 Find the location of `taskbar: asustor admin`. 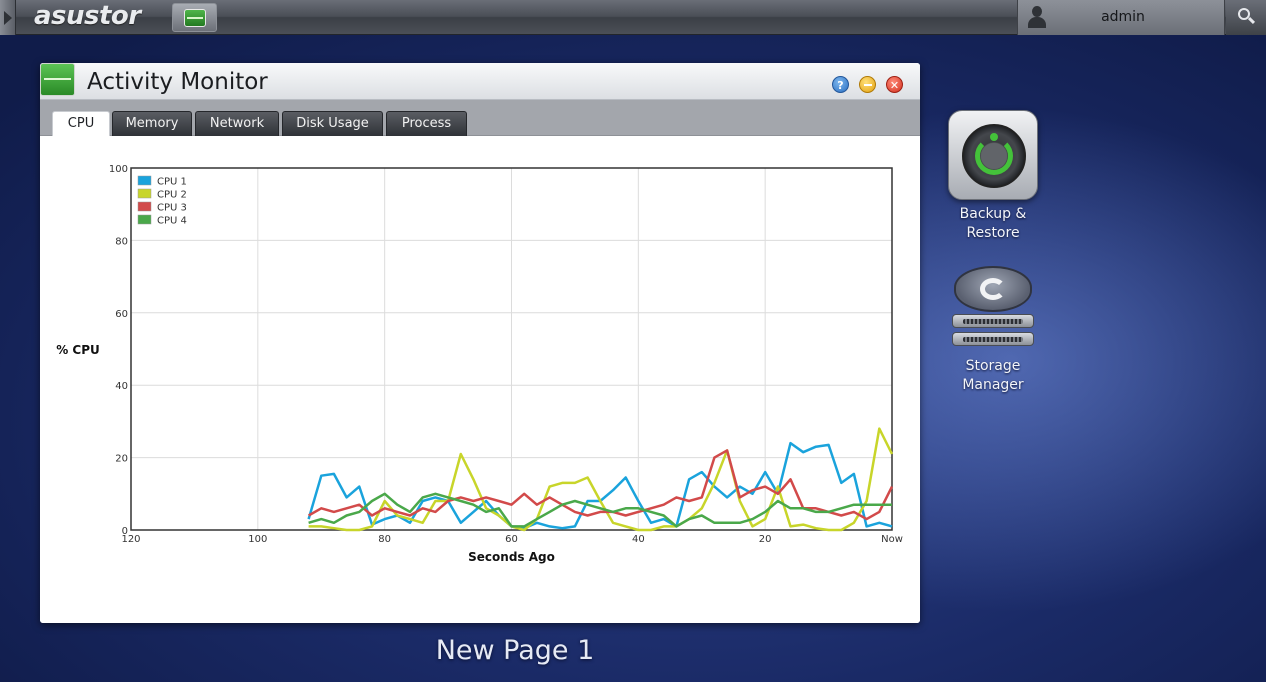

taskbar: asustor admin is located at coordinates (633, 17).